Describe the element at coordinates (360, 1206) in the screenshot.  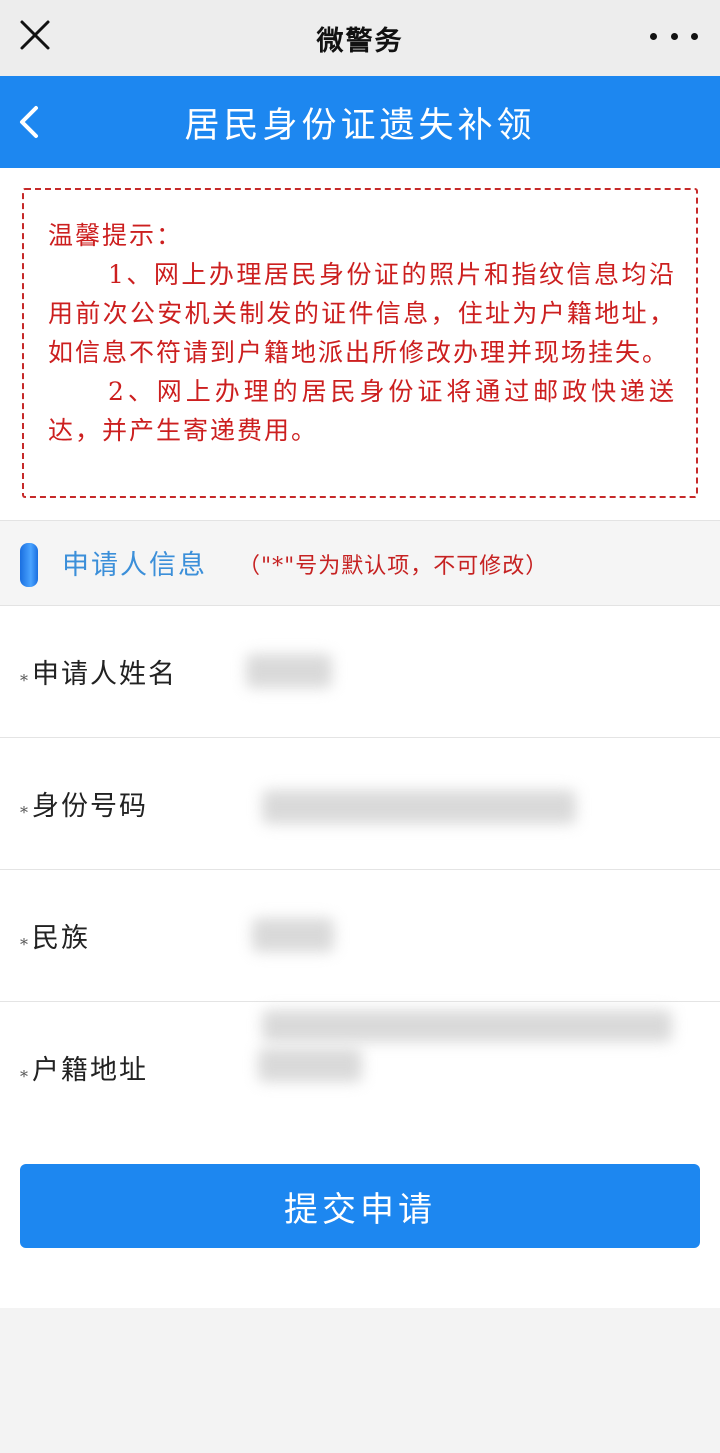
I see `submit-button: 提交申请` at that location.